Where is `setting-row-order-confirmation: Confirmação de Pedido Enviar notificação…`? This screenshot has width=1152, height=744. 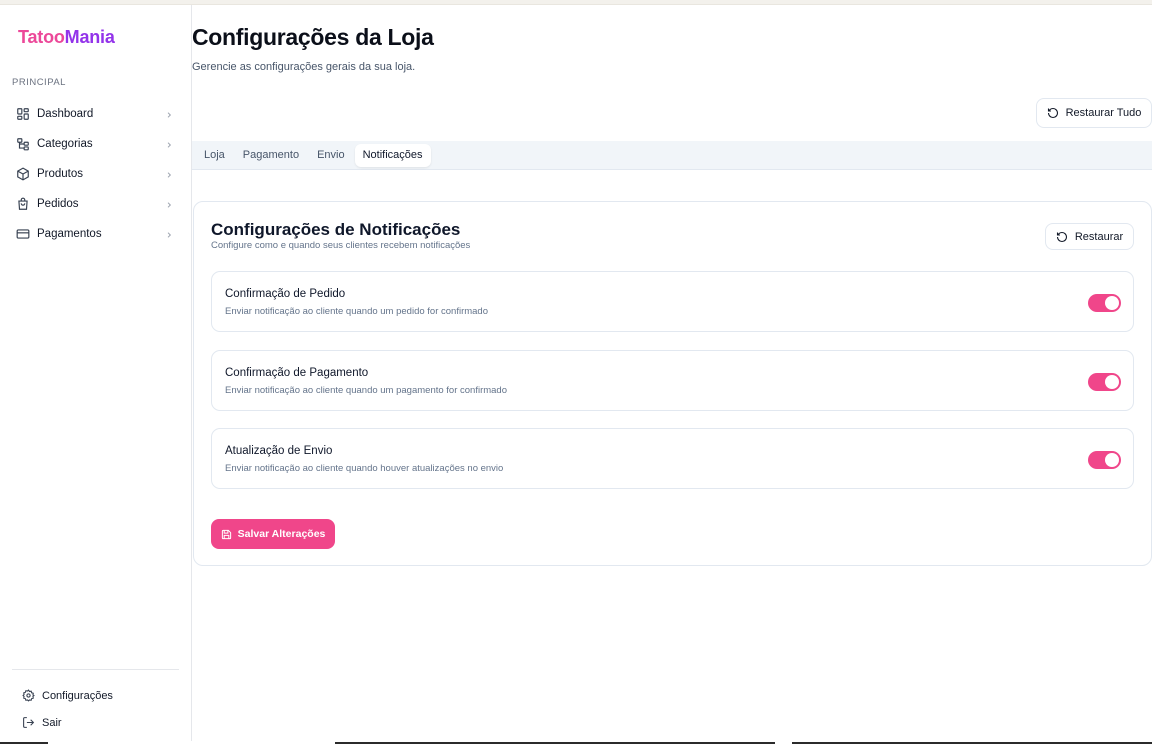 setting-row-order-confirmation: Confirmação de Pedido Enviar notificação… is located at coordinates (672, 301).